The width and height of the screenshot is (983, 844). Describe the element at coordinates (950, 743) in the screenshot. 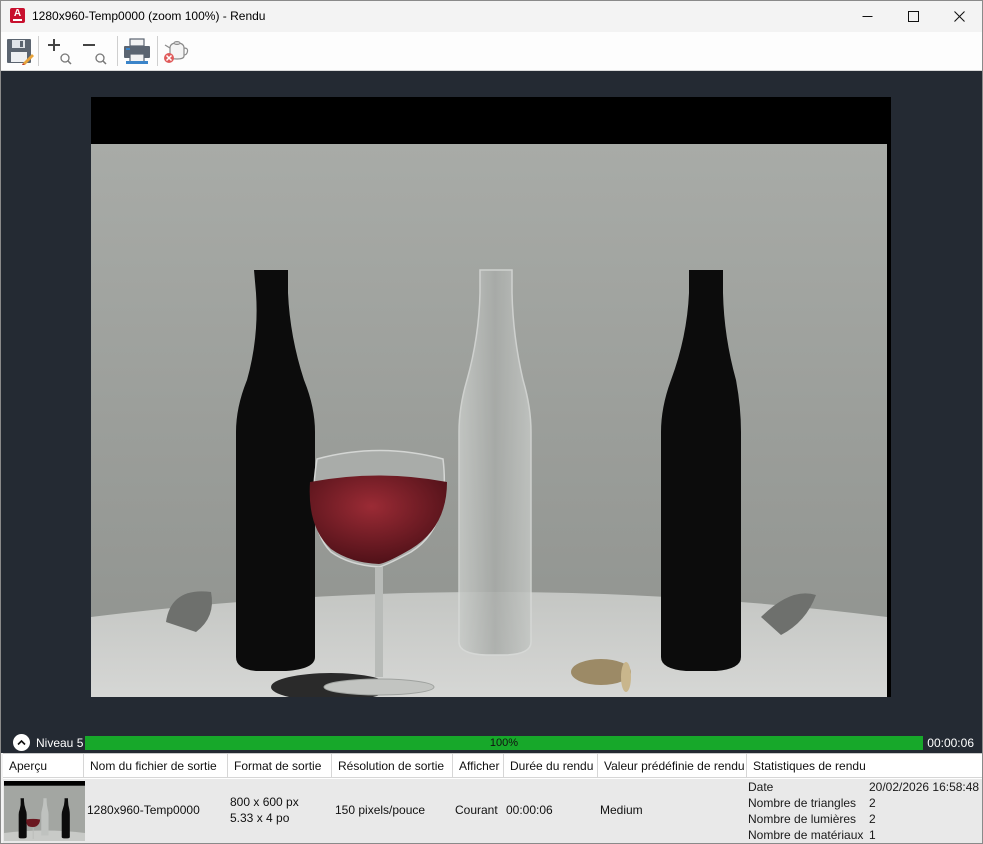

I see `elapsed-time: 00:00:06` at that location.